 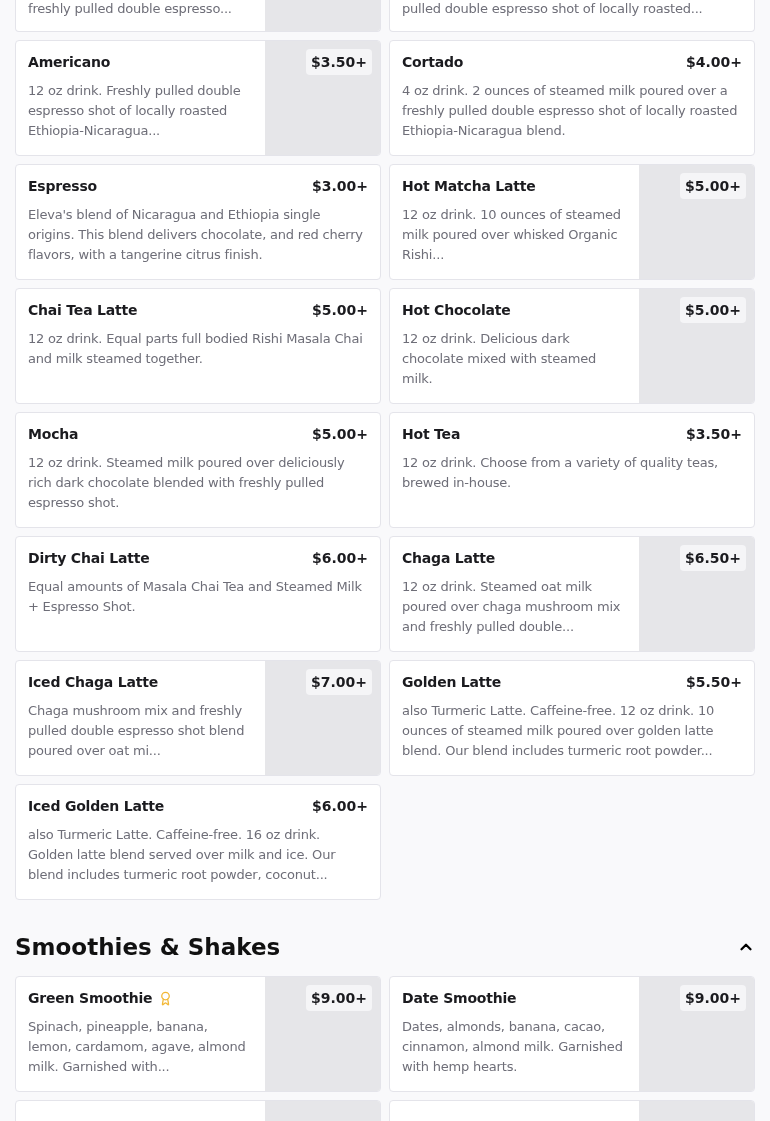 What do you see at coordinates (469, 186) in the screenshot?
I see `item-name: Hot Matcha Latte` at bounding box center [469, 186].